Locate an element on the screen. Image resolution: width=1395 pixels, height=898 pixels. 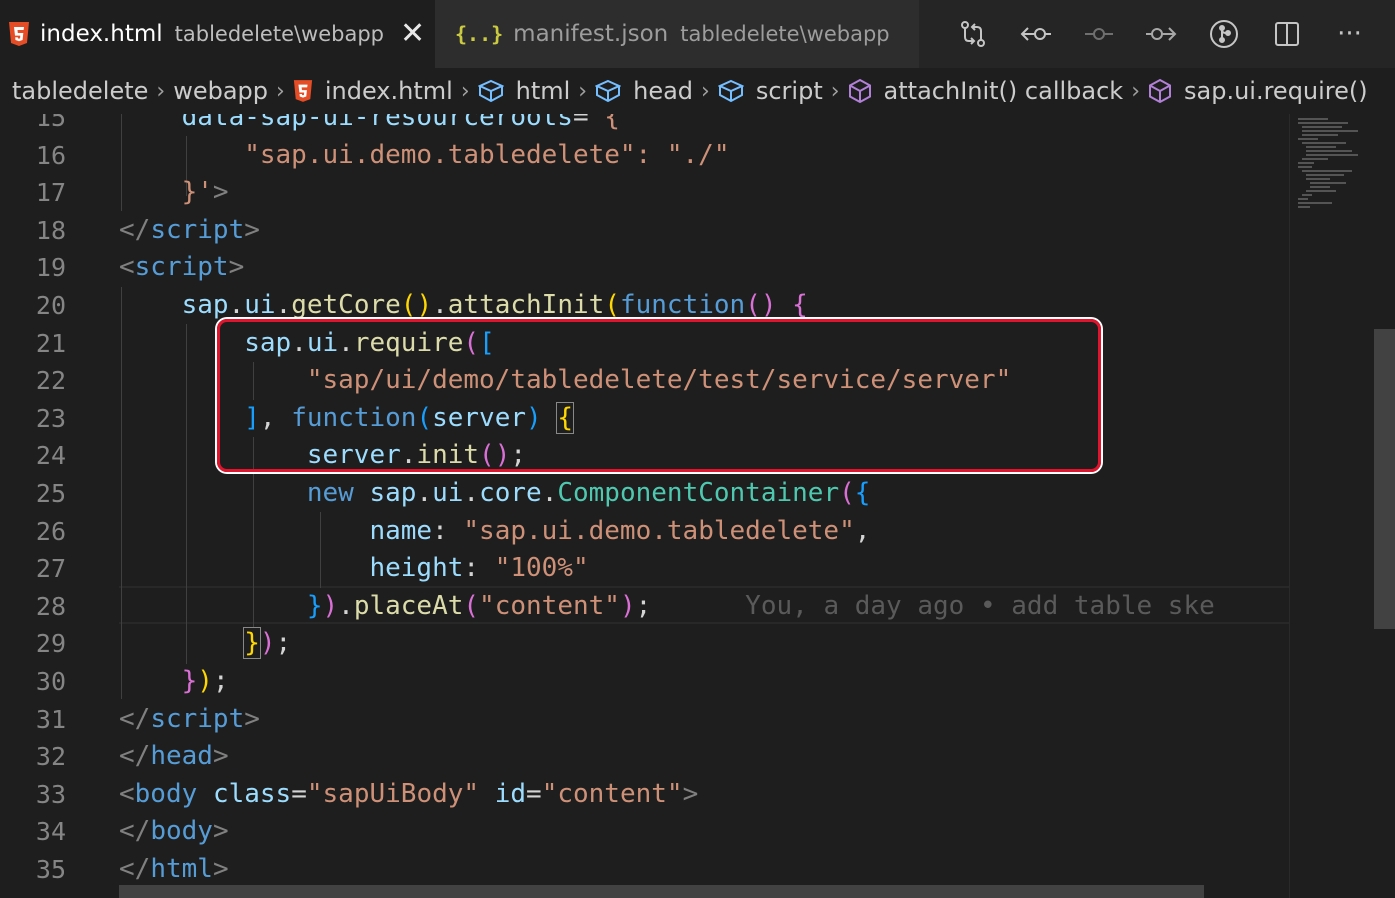
timeline-dot-icon is located at coordinates (1099, 34).